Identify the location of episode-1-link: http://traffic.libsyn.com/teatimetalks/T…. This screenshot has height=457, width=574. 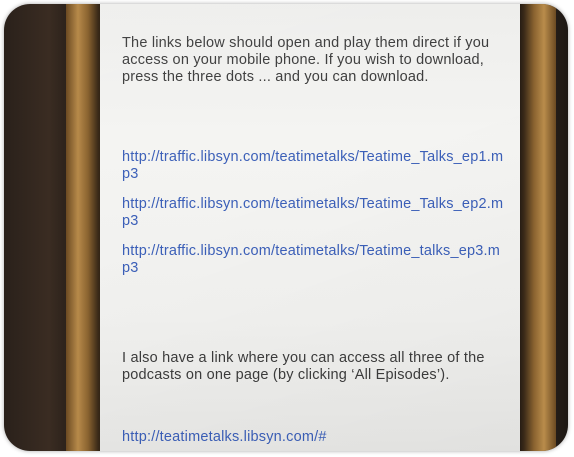
(314, 166).